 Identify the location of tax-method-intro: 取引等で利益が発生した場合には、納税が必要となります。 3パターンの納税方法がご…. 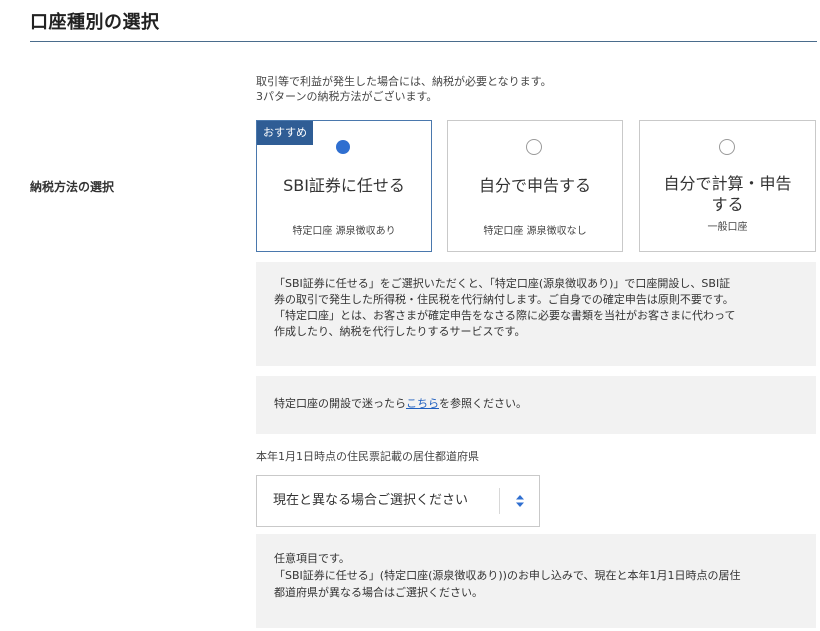
(404, 89).